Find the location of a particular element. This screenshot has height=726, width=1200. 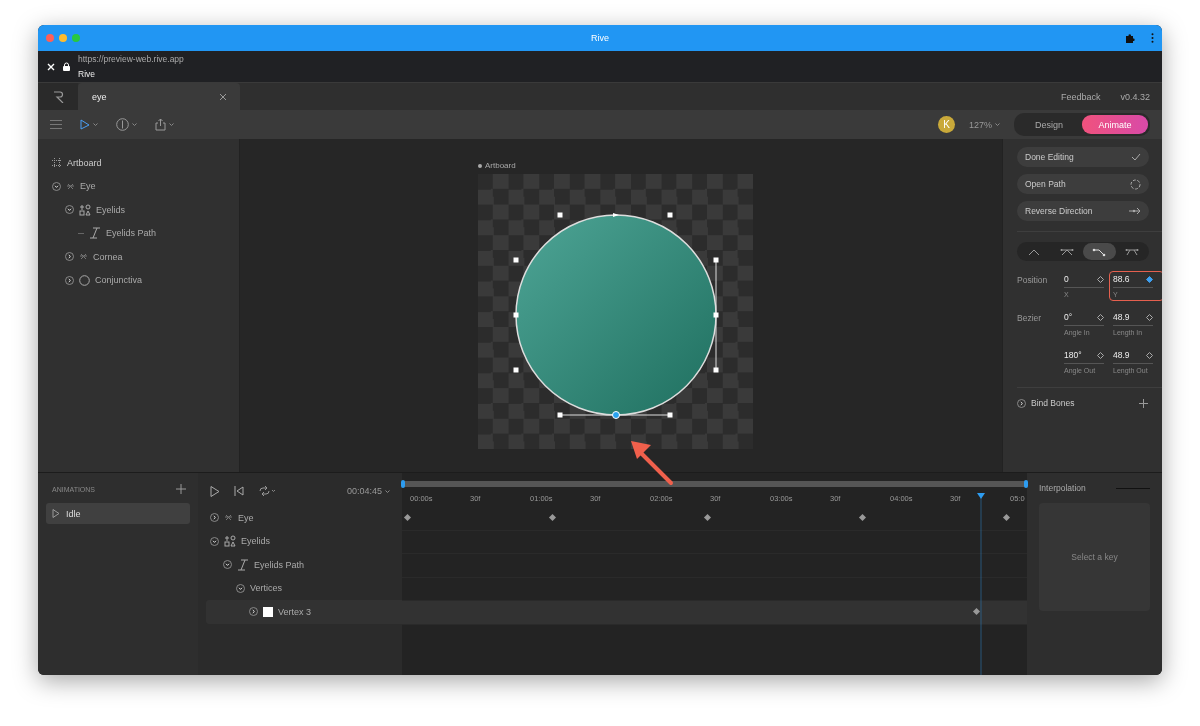

mode-tab: Animate is located at coordinates (1115, 124).